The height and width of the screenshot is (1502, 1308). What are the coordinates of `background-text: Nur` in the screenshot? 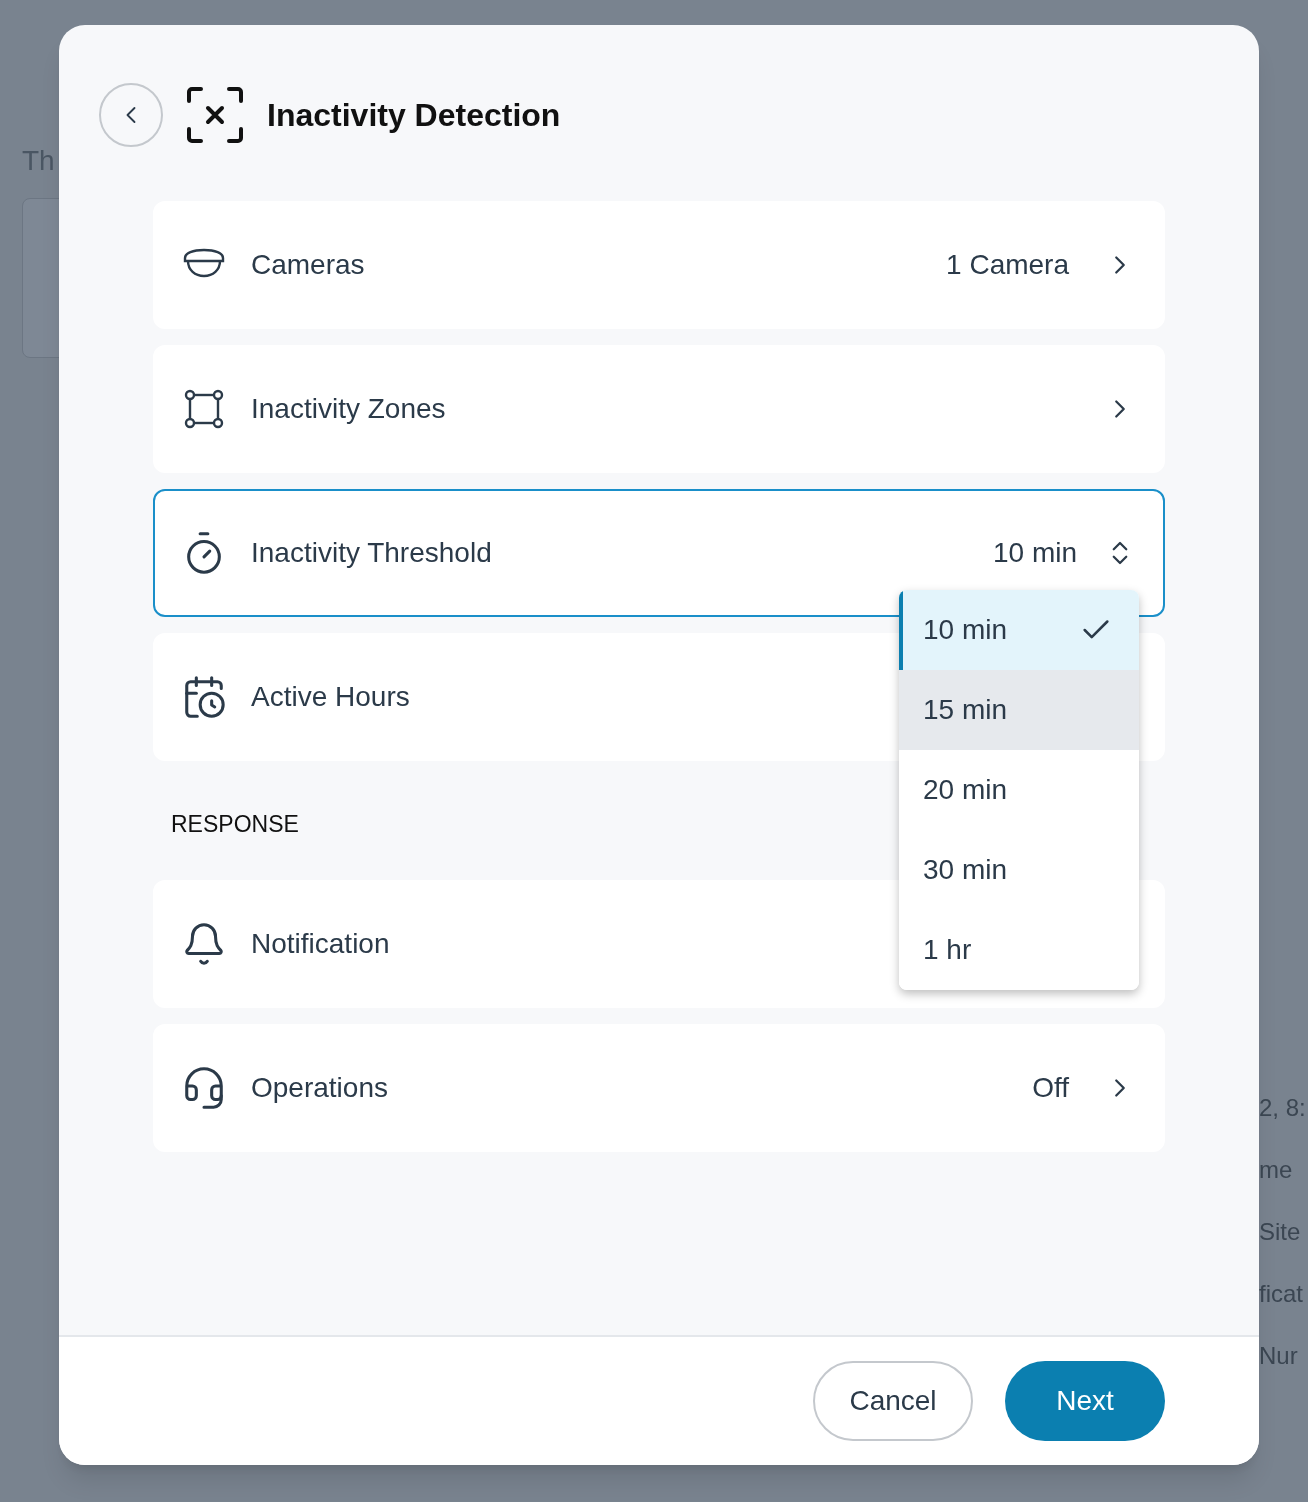 It's located at (1279, 1356).